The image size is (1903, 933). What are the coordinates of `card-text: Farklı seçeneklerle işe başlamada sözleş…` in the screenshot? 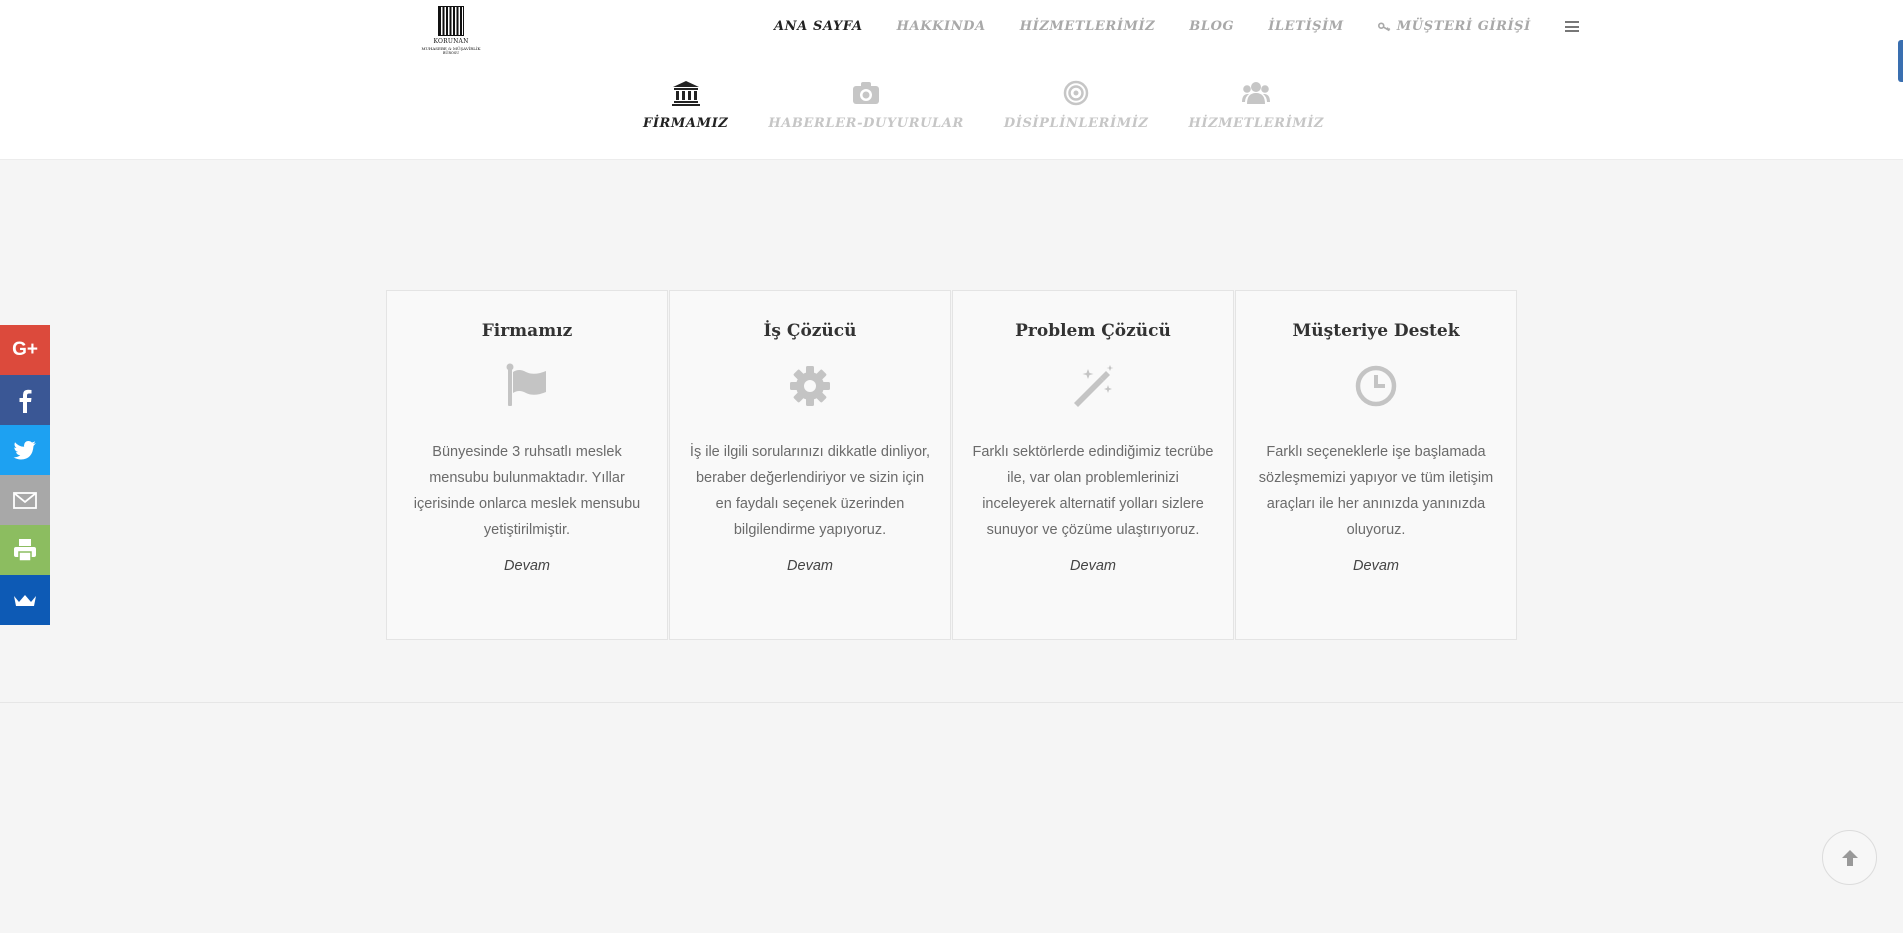 It's located at (1376, 491).